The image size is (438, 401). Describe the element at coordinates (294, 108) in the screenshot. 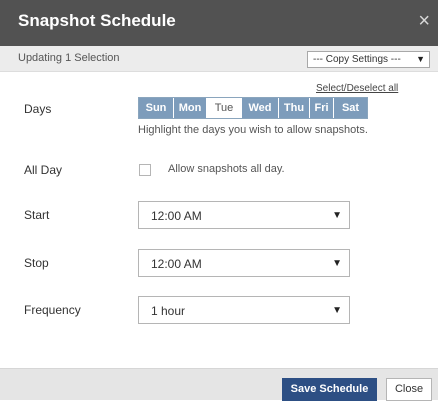

I see `day-thu-toggle: Thu` at that location.